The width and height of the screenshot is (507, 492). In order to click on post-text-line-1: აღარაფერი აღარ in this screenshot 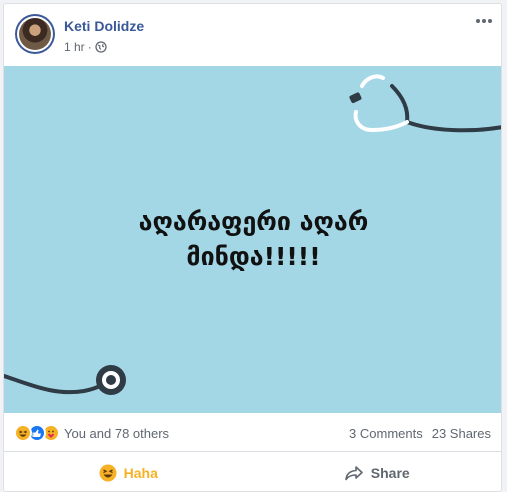, I will do `click(253, 221)`.